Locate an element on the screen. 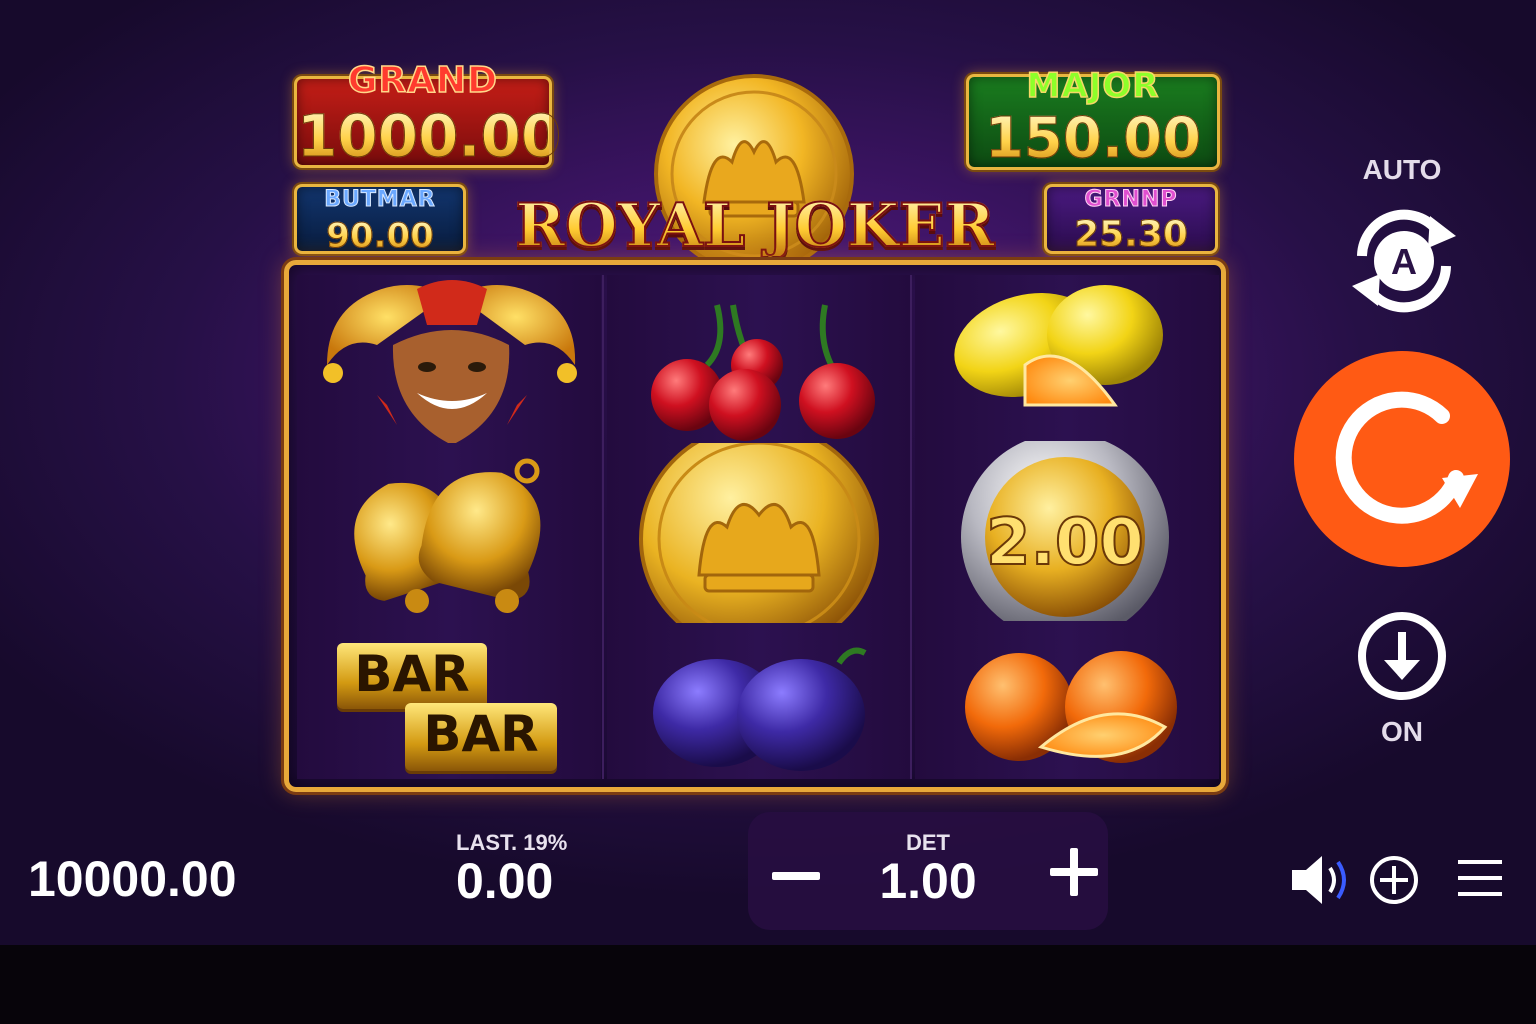  autoplay-letter-icon: A is located at coordinates (1404, 261).